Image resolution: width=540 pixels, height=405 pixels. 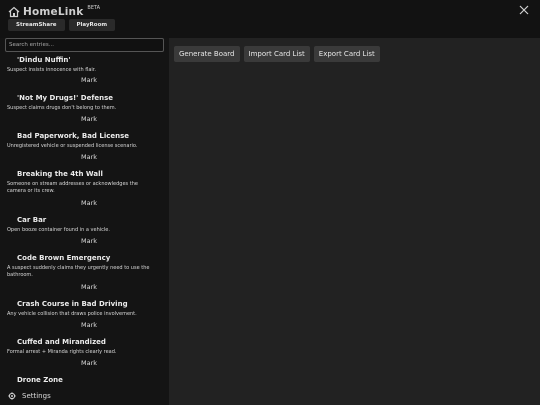 What do you see at coordinates (40, 380) in the screenshot?
I see `card-title: Drone Zone` at bounding box center [40, 380].